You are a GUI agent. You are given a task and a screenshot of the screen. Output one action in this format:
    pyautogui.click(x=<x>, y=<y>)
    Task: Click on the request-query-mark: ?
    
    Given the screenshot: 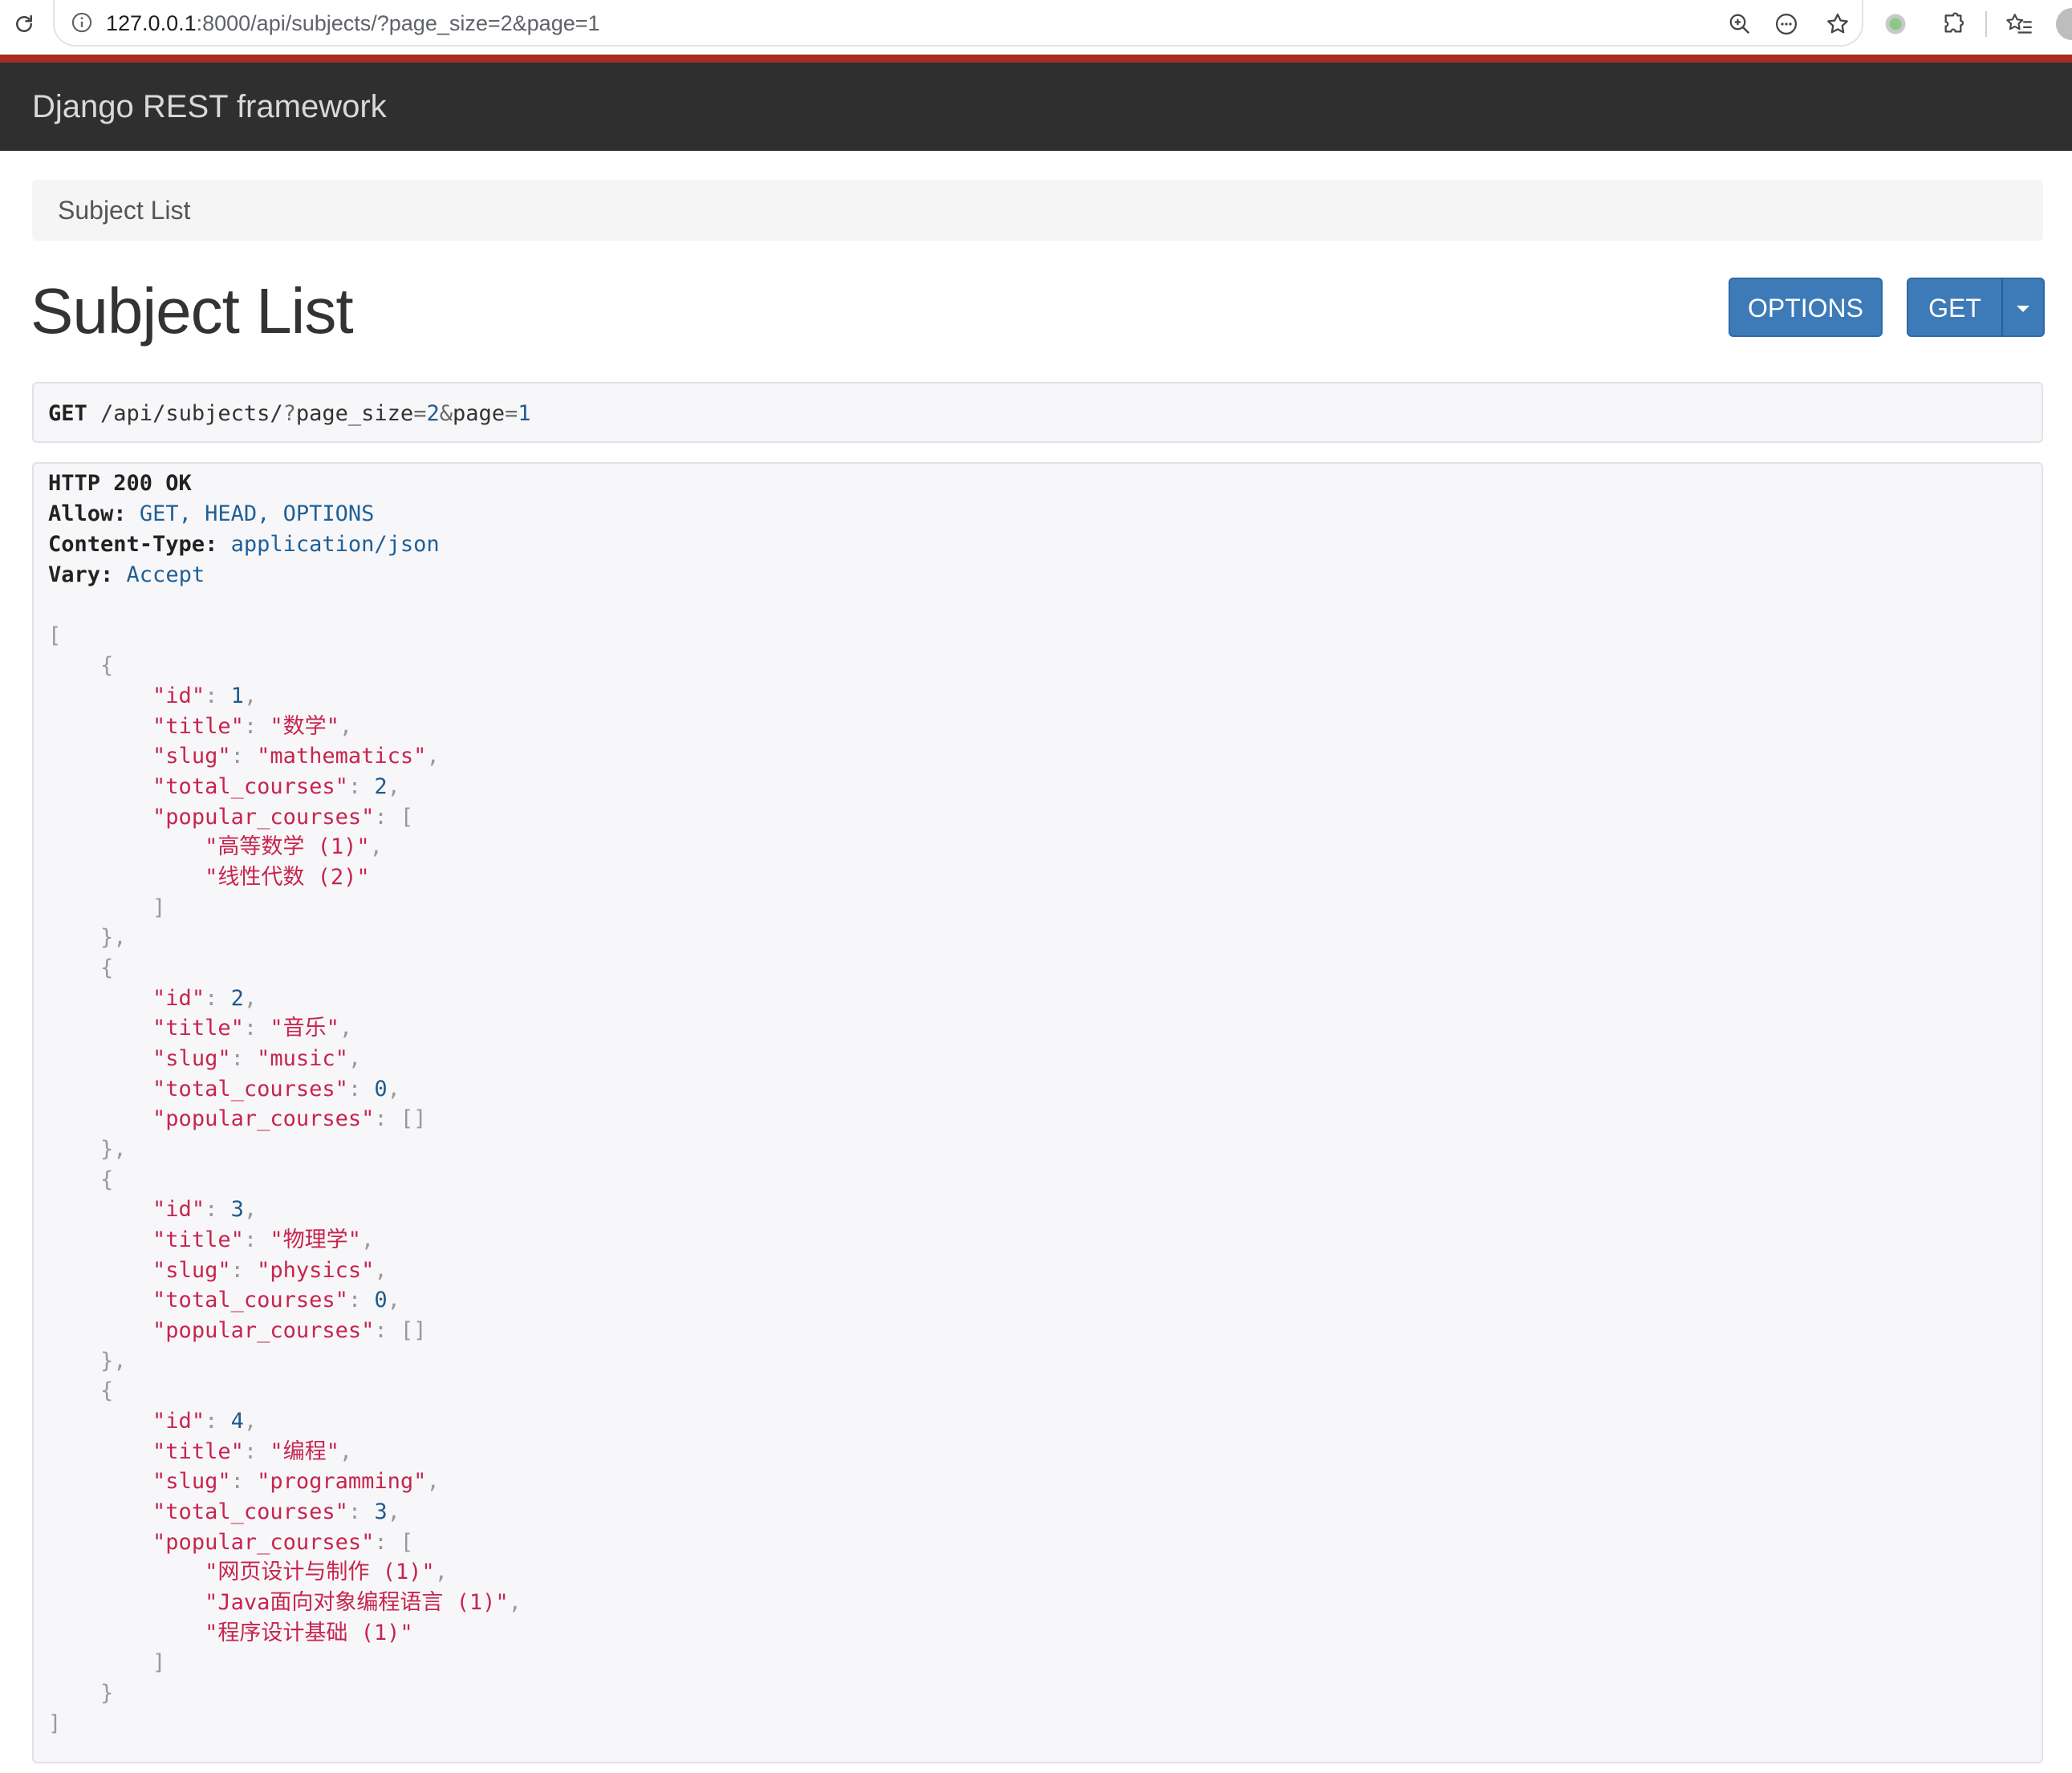 What is the action you would take?
    pyautogui.click(x=289, y=413)
    